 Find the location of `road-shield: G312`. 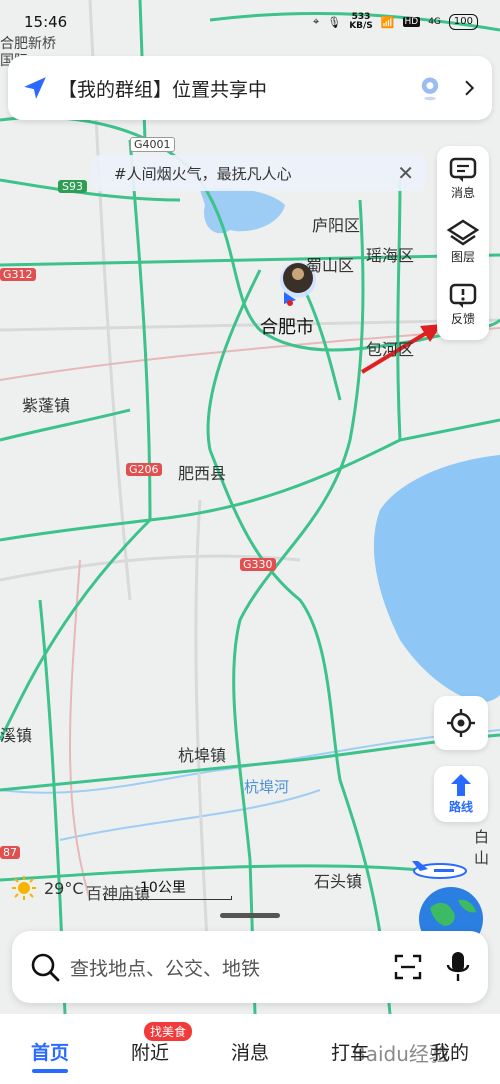

road-shield: G312 is located at coordinates (18, 274).